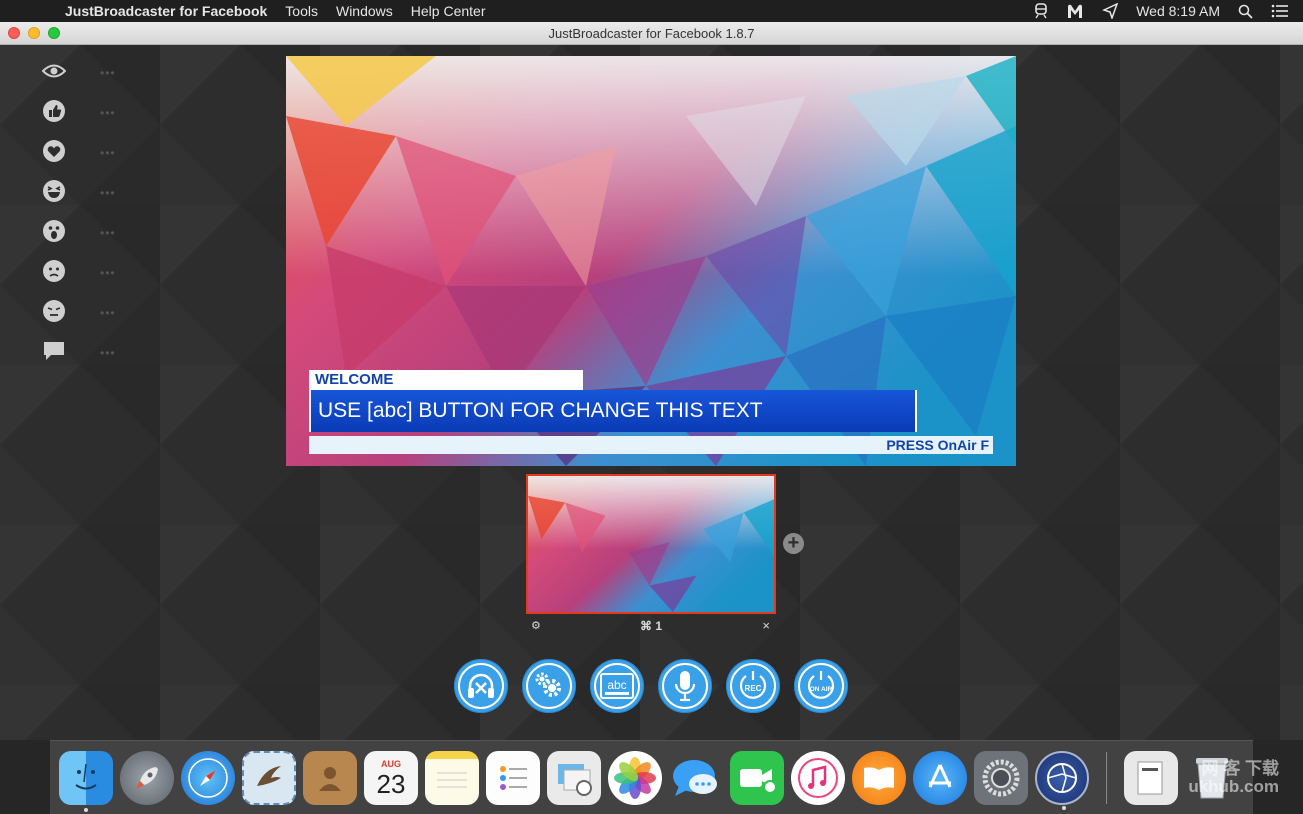 This screenshot has width=1303, height=814. What do you see at coordinates (879, 777) in the screenshot?
I see `ibooks-icon` at bounding box center [879, 777].